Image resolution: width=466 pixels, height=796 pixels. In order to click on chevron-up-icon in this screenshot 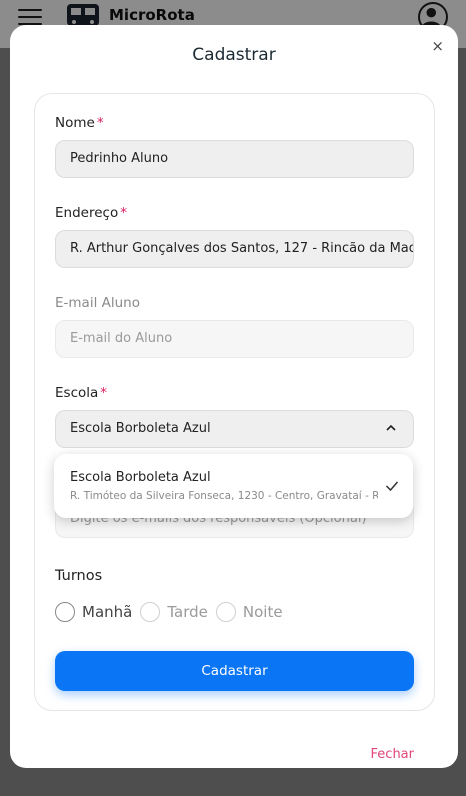, I will do `click(391, 427)`.